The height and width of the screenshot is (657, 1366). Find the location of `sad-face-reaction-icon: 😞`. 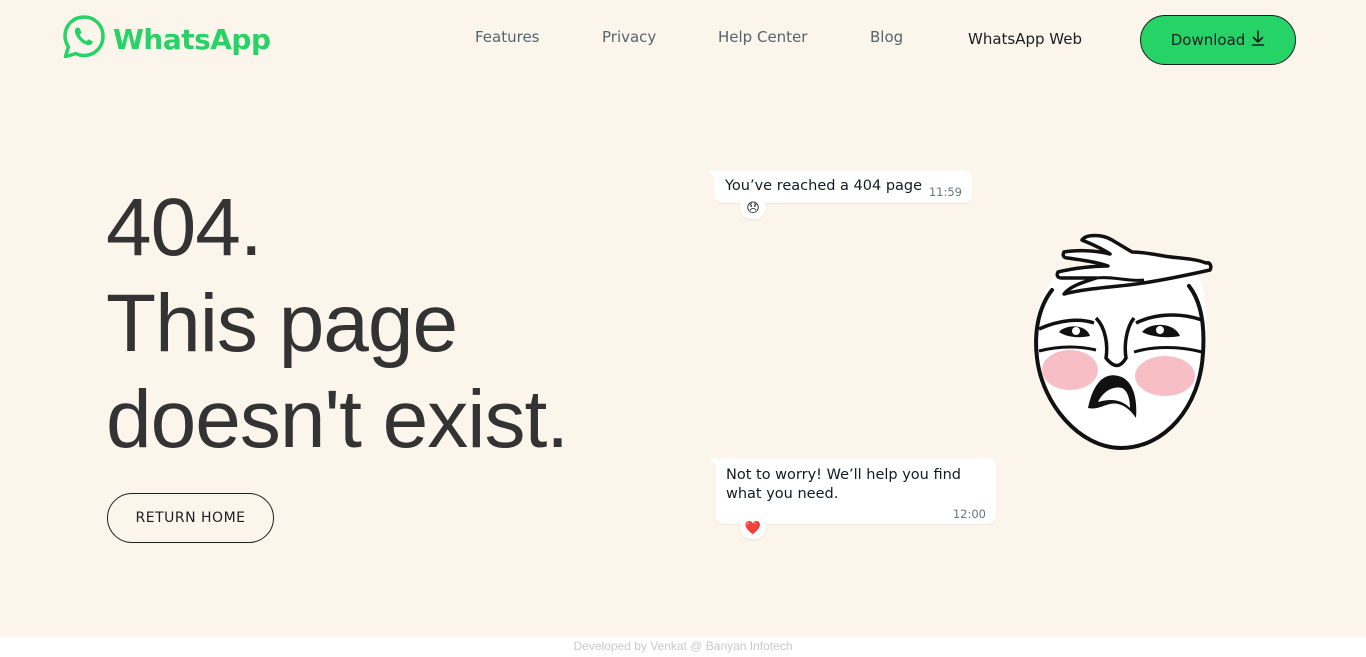

sad-face-reaction-icon: 😞 is located at coordinates (753, 208).